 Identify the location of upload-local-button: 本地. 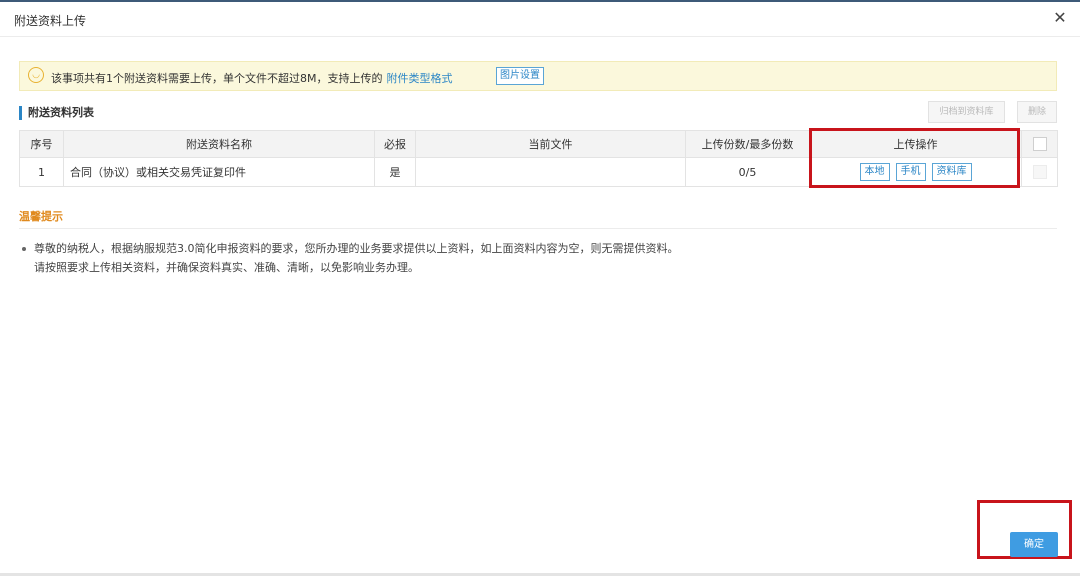
(874, 172).